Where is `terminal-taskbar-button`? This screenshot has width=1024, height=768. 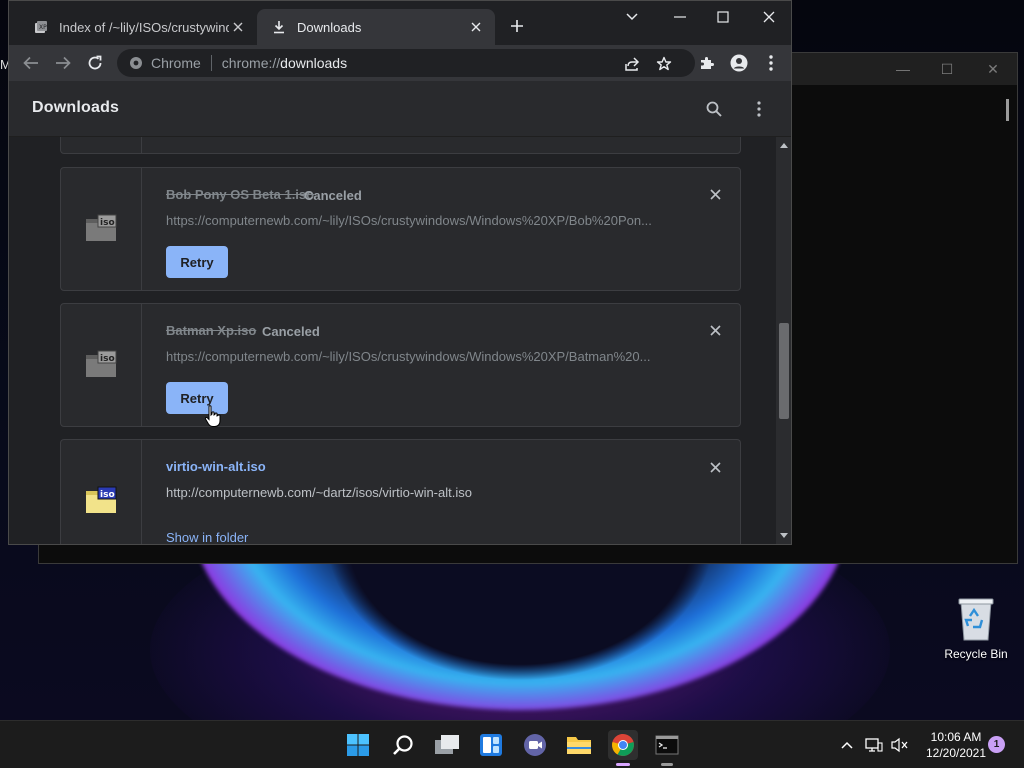 terminal-taskbar-button is located at coordinates (667, 748).